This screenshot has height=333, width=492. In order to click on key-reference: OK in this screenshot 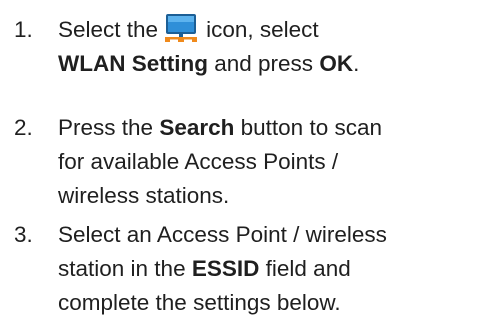, I will do `click(336, 63)`.